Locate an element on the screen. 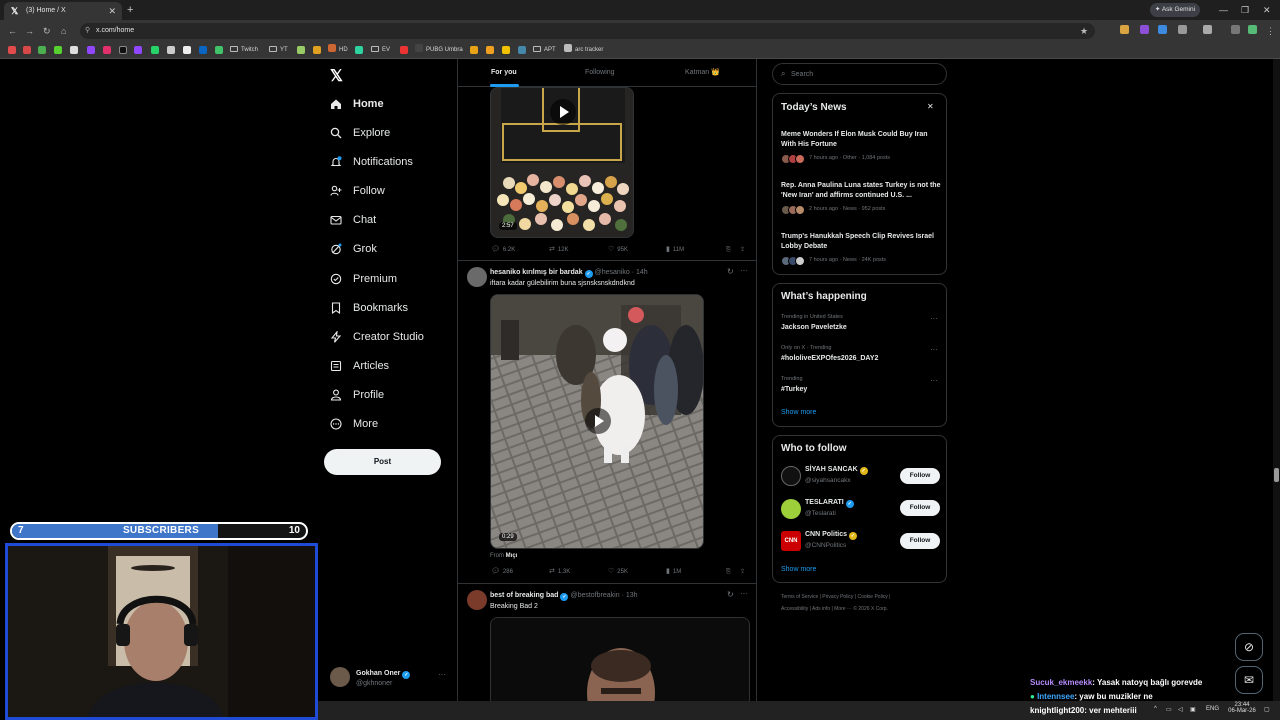  tray-app-icon: ▣ is located at coordinates (1193, 709).